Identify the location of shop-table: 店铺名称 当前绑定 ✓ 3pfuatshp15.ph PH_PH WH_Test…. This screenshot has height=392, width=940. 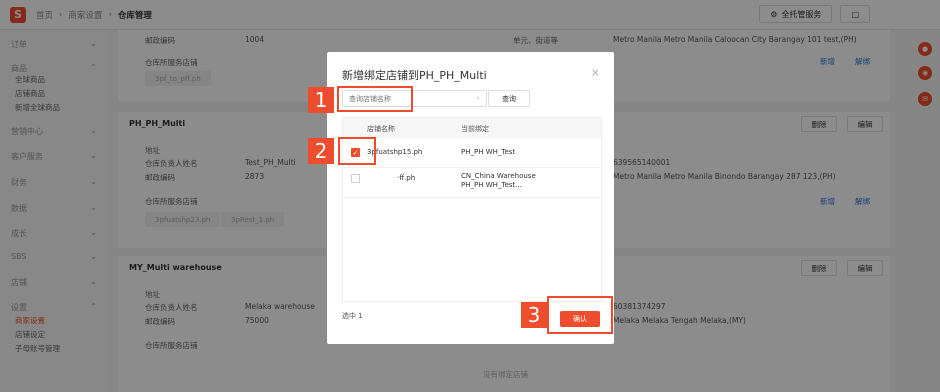
(472, 209).